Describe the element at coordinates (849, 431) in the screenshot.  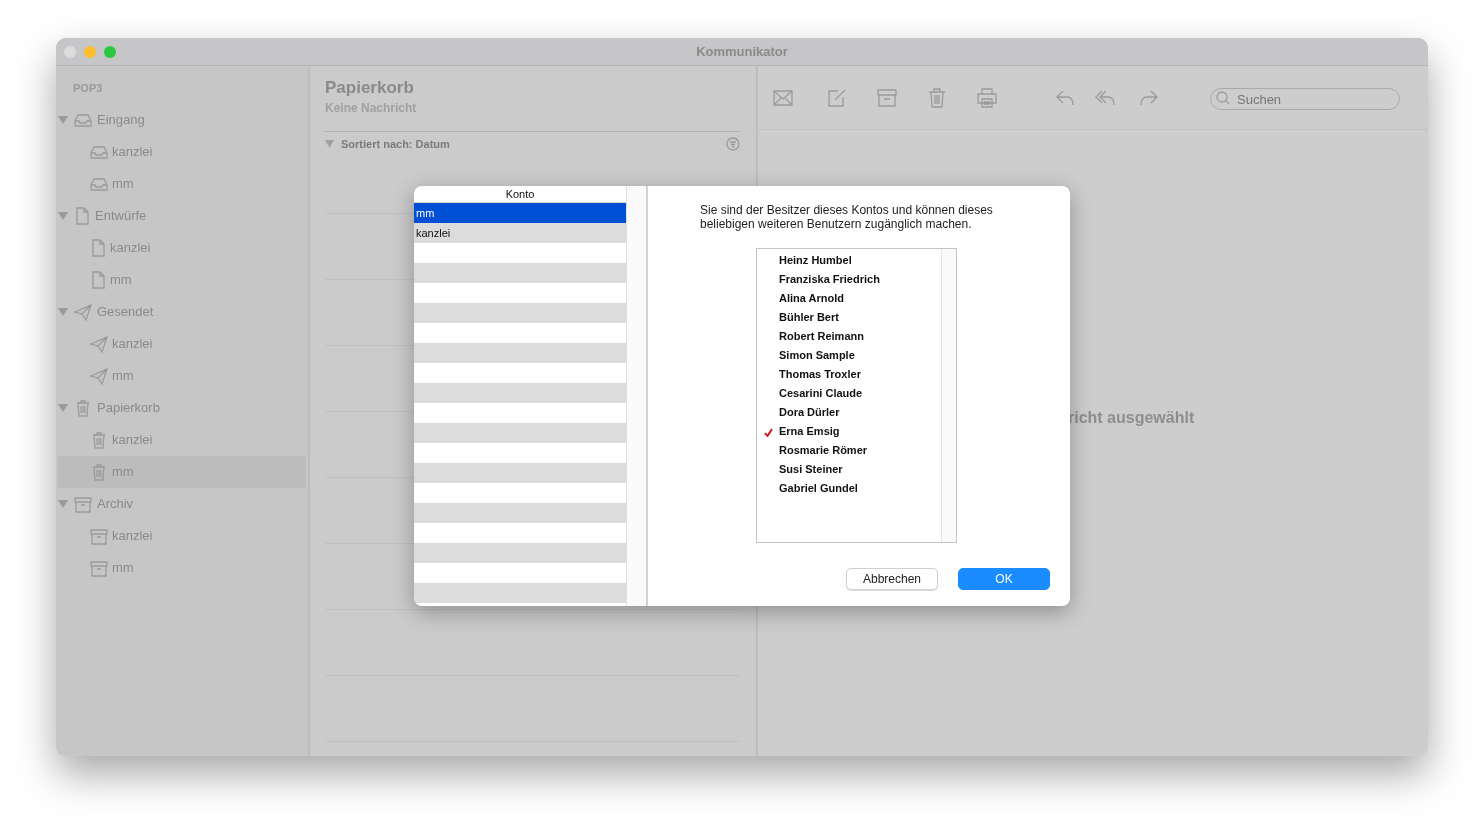
I see `user-row: Erna Emsig` at that location.